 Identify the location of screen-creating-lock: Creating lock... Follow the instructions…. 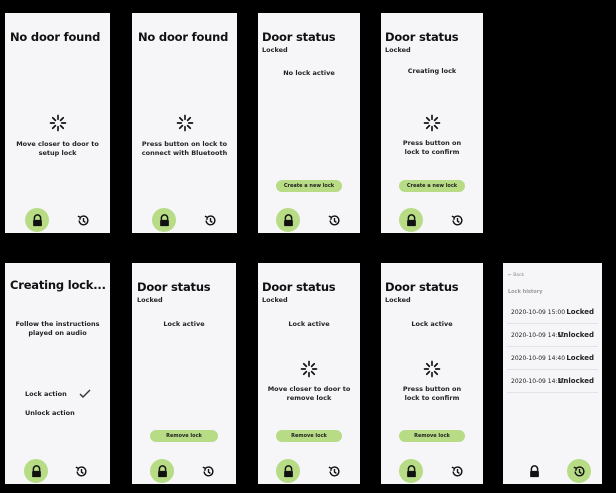
(57, 373).